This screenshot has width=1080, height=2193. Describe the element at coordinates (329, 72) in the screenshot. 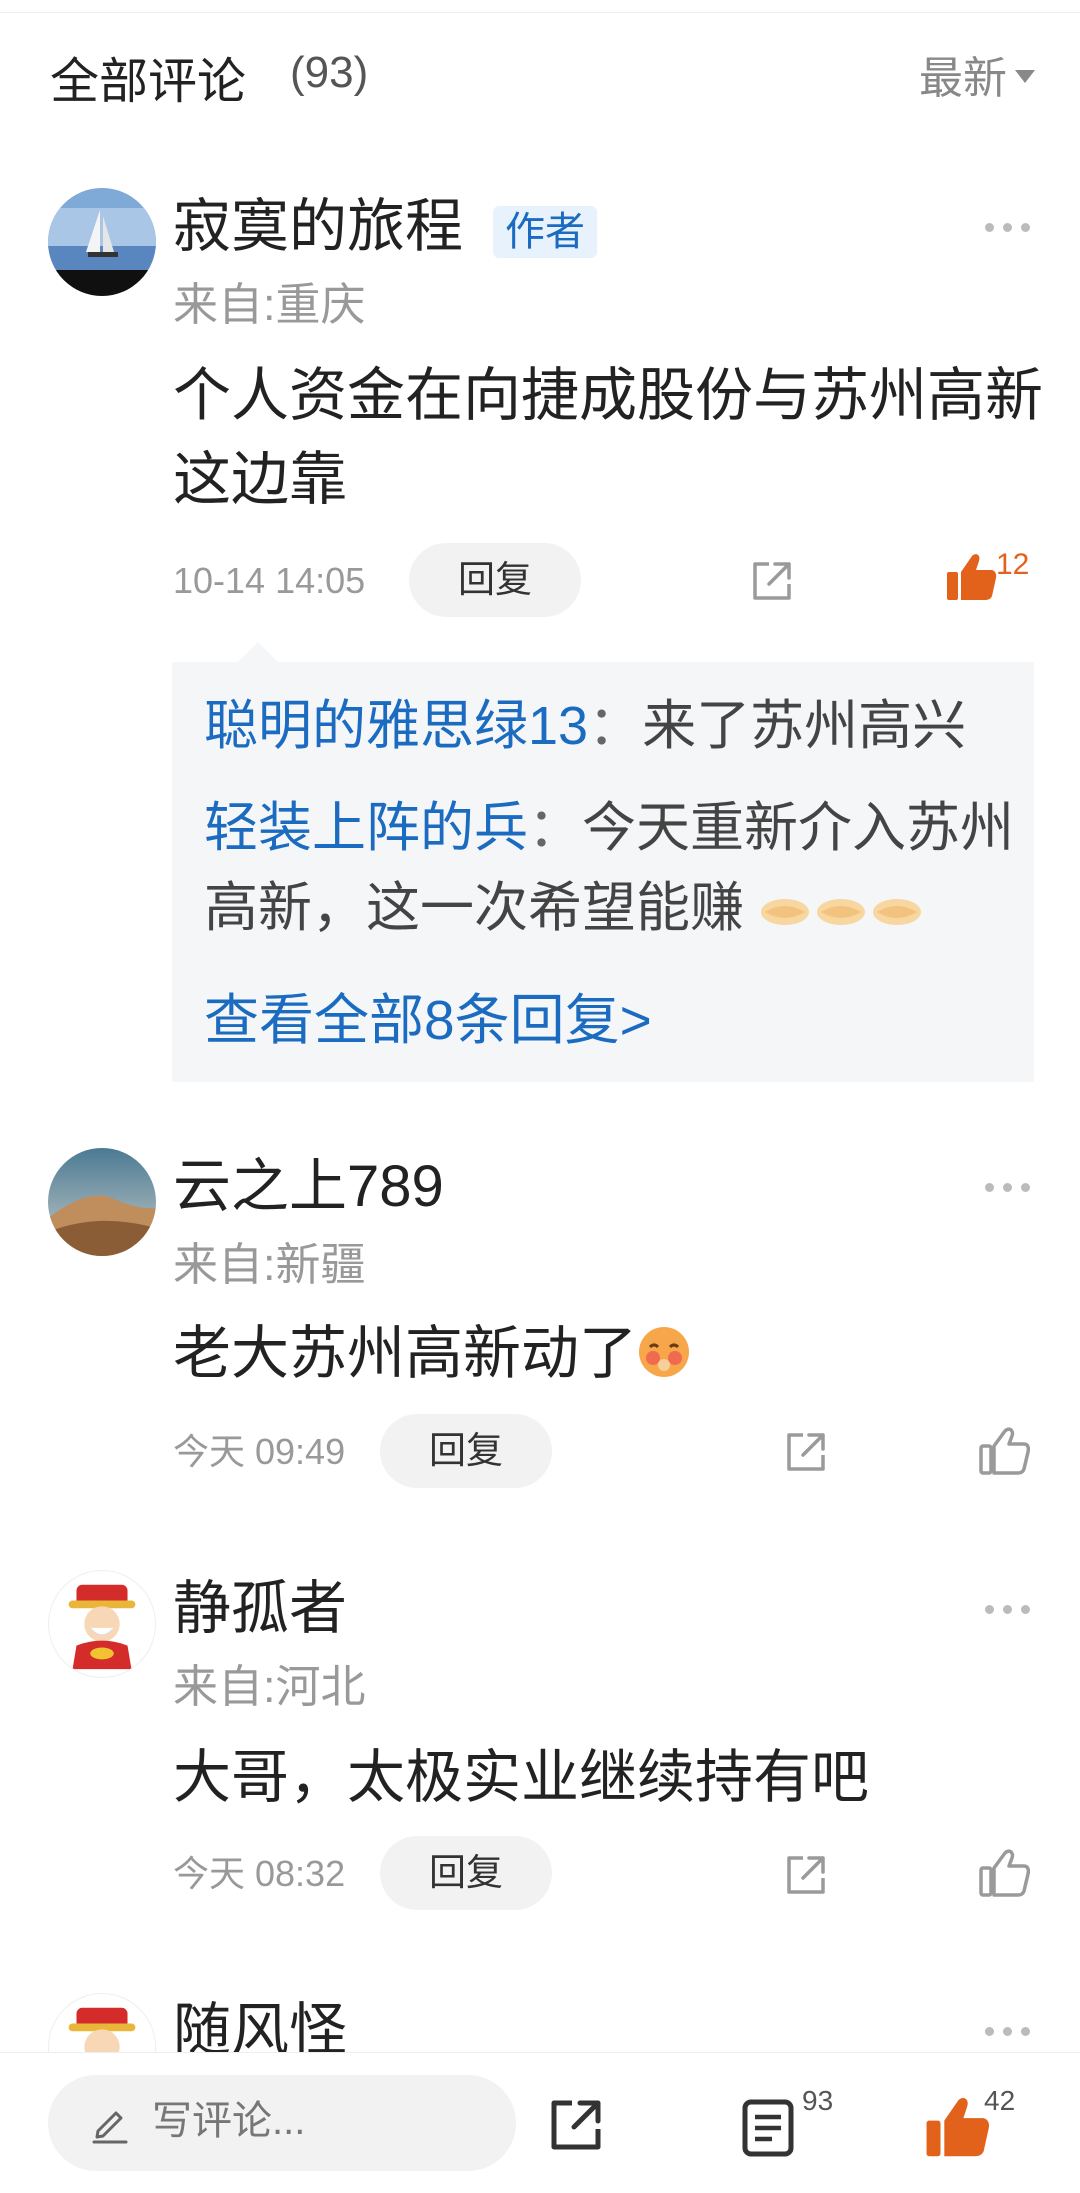

I see `comments-count: (93)` at that location.